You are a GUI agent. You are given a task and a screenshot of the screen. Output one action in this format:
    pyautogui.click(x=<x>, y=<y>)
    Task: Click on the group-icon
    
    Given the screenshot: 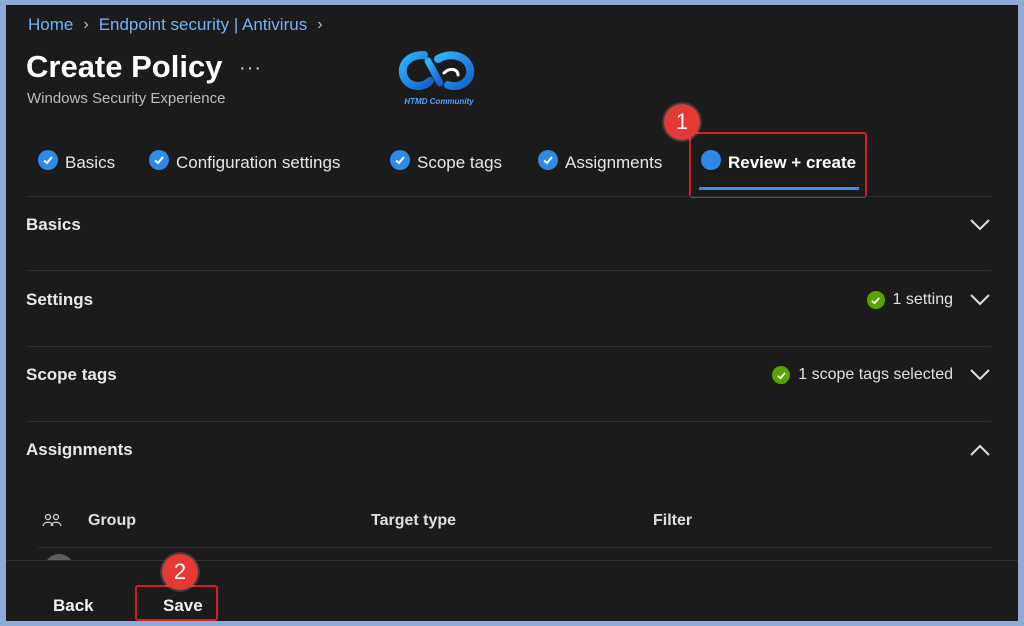 What is the action you would take?
    pyautogui.click(x=52, y=522)
    